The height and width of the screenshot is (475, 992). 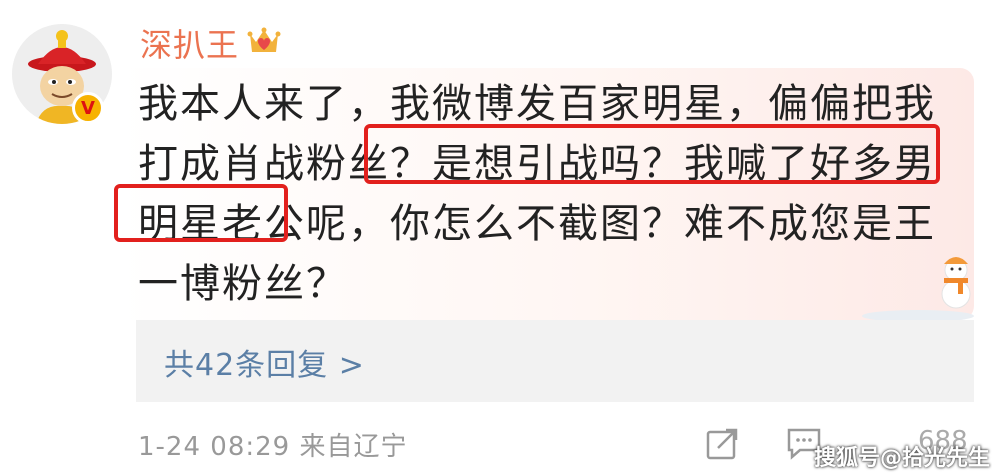 I want to click on comment-time-location: 1-24 08:29 来自辽宁, so click(x=273, y=447).